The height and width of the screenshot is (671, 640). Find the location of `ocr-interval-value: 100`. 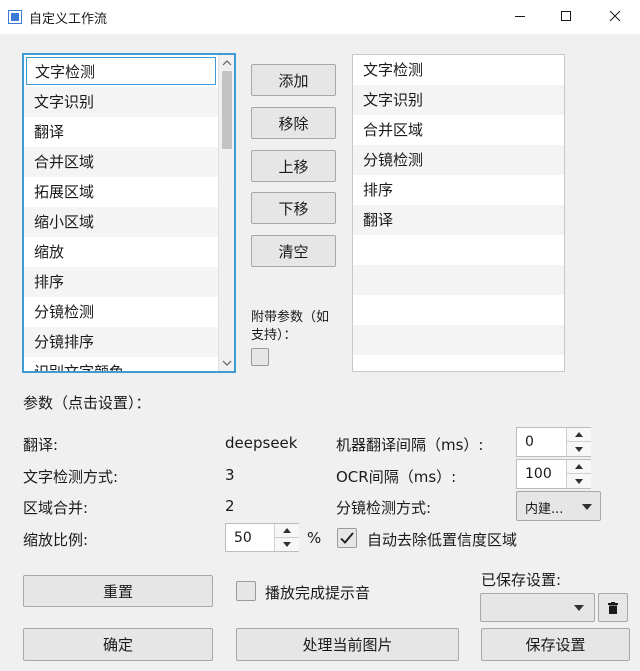

ocr-interval-value: 100 is located at coordinates (538, 474).